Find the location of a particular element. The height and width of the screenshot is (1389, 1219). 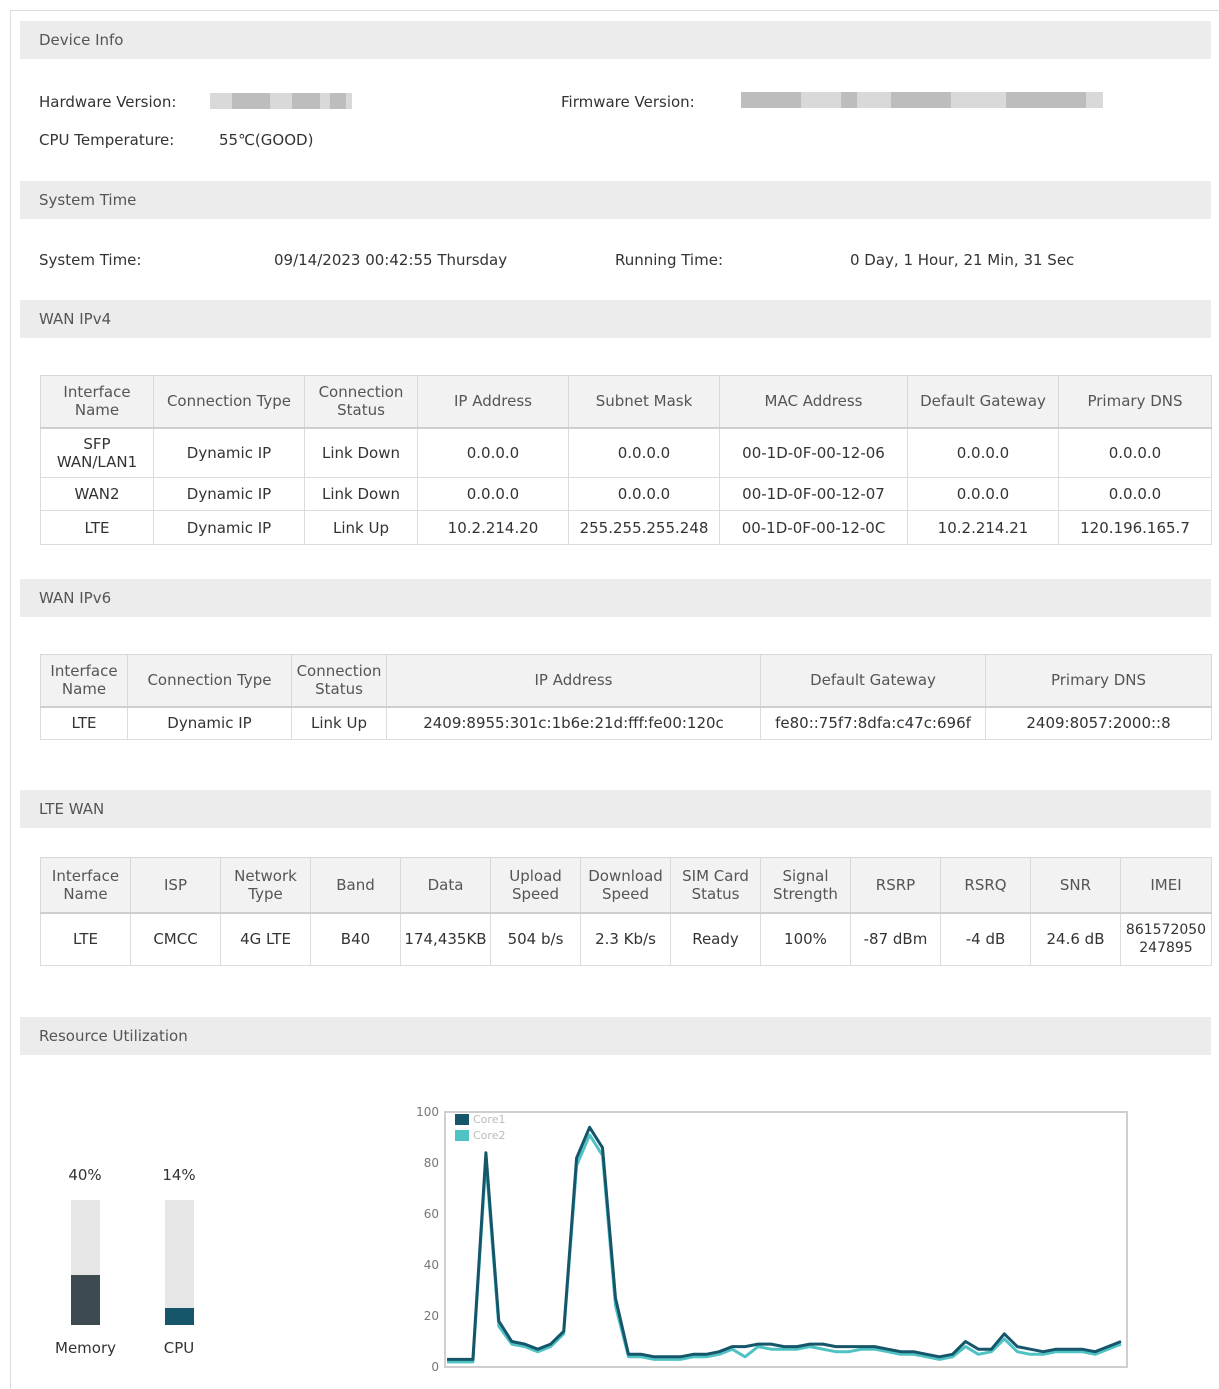

plot-area is located at coordinates (786, 1239).